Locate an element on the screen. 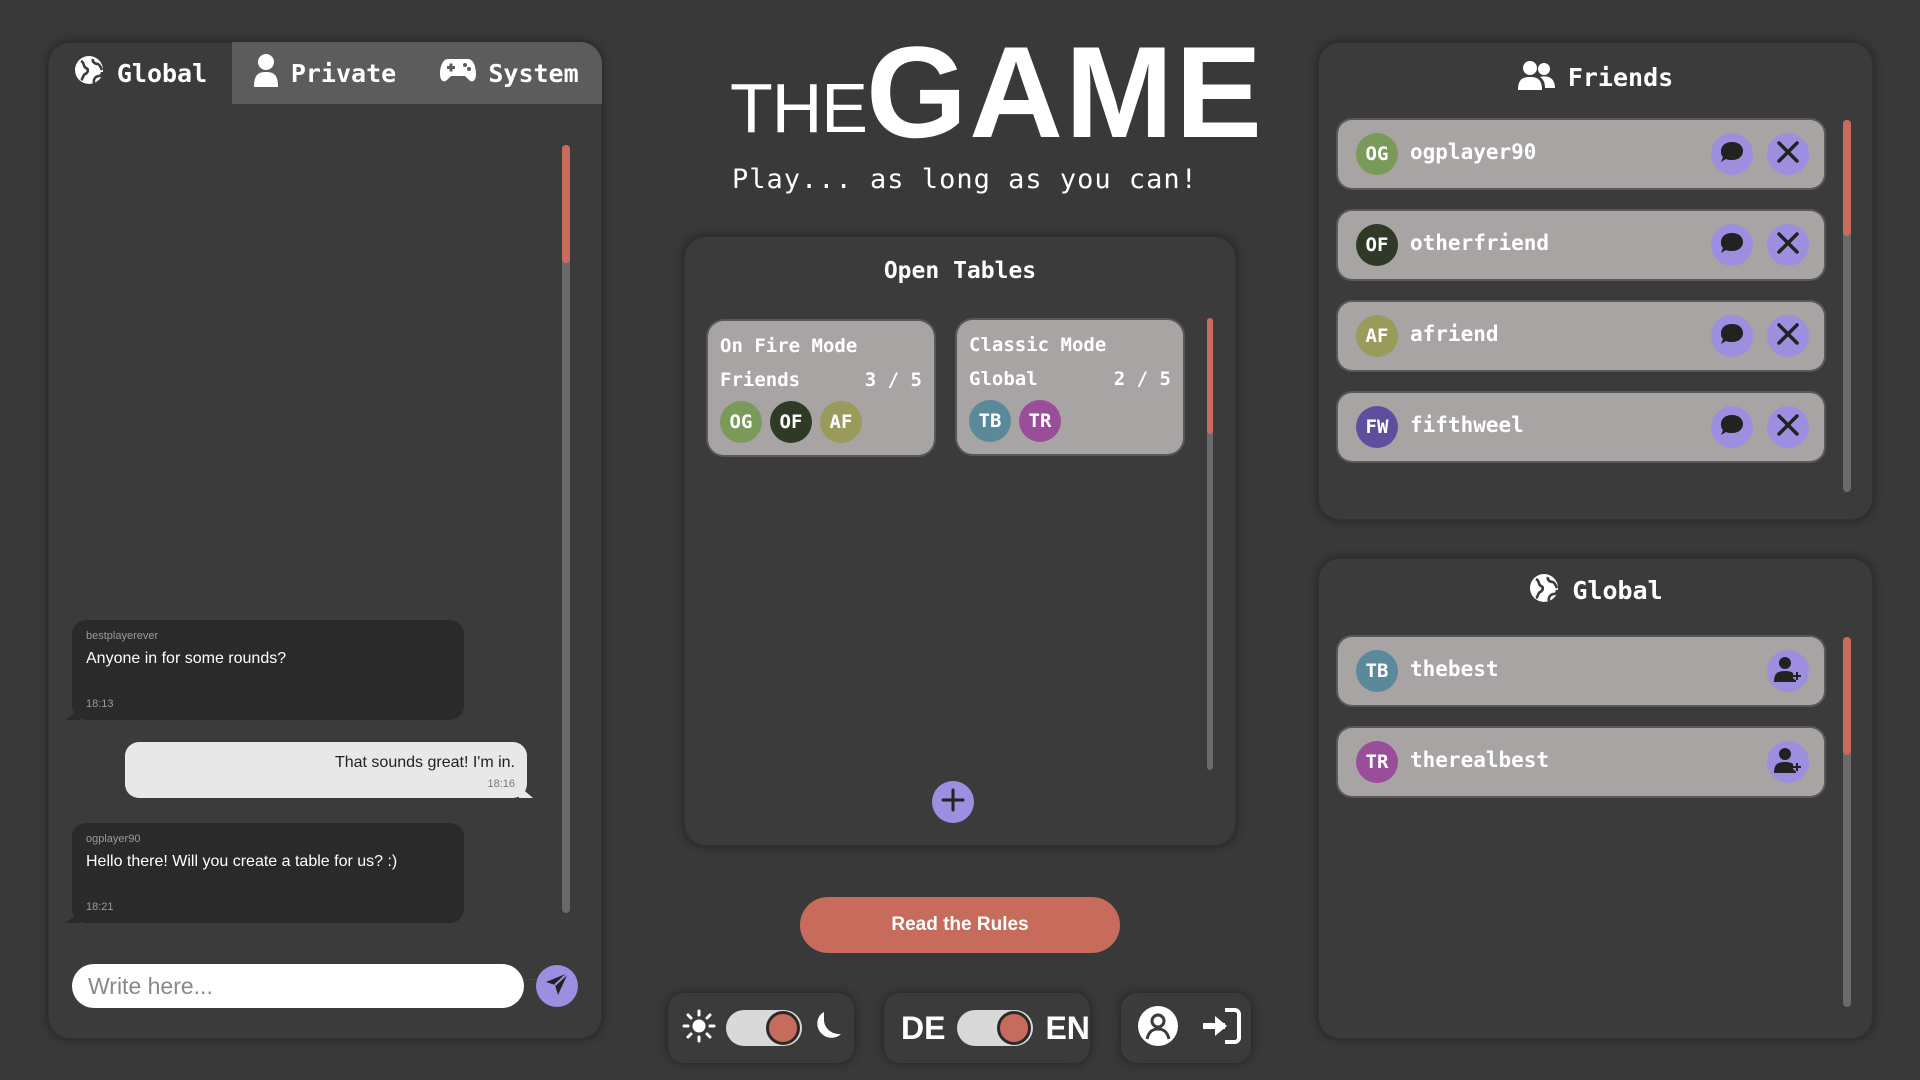 The width and height of the screenshot is (1920, 1080). friend-row: OF otherfriend is located at coordinates (1581, 245).